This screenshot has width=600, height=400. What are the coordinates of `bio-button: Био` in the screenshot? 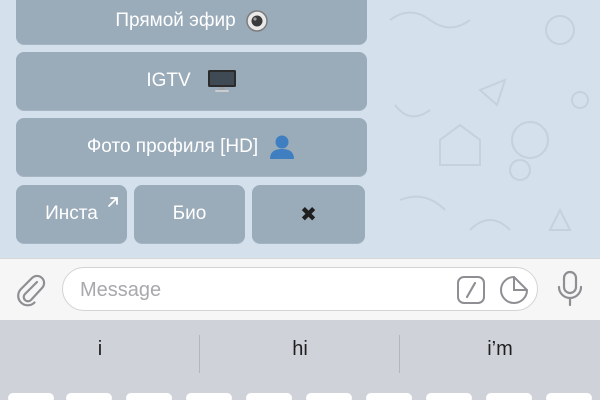 It's located at (189, 214).